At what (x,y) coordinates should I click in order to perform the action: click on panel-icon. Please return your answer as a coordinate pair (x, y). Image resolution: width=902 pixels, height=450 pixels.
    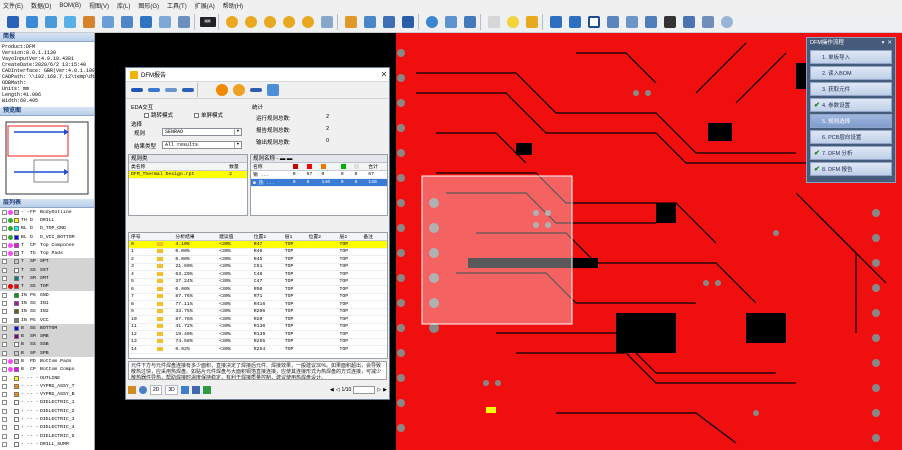
    Looking at the image, I should click on (450, 21).